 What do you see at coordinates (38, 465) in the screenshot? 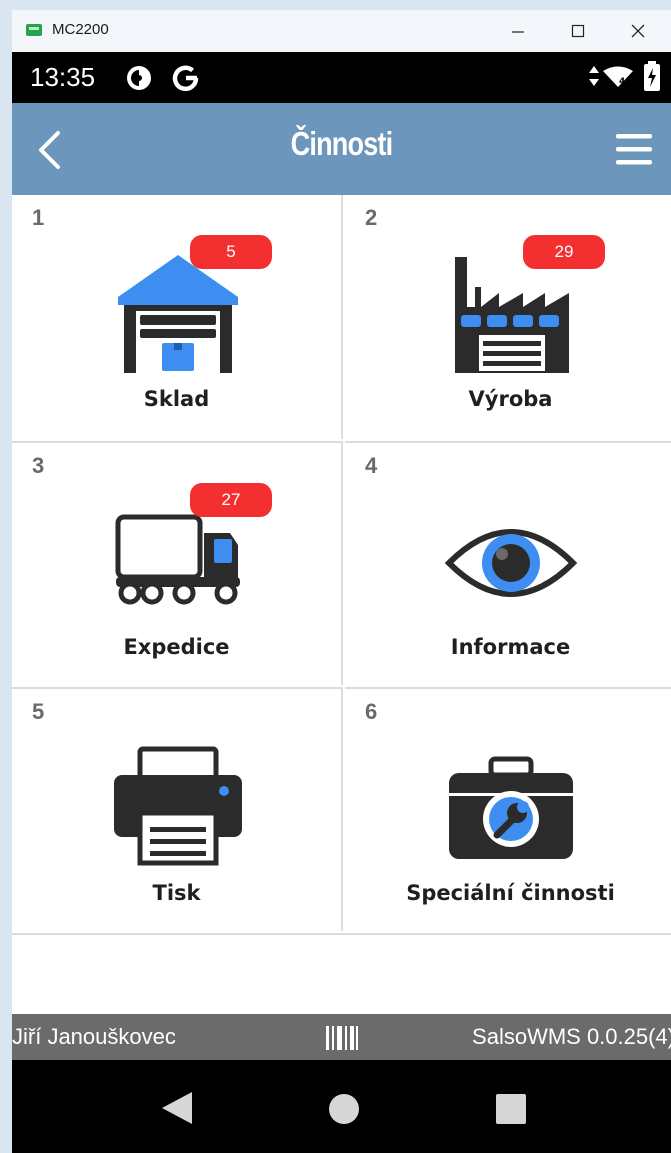
I see `tile-number: 3` at bounding box center [38, 465].